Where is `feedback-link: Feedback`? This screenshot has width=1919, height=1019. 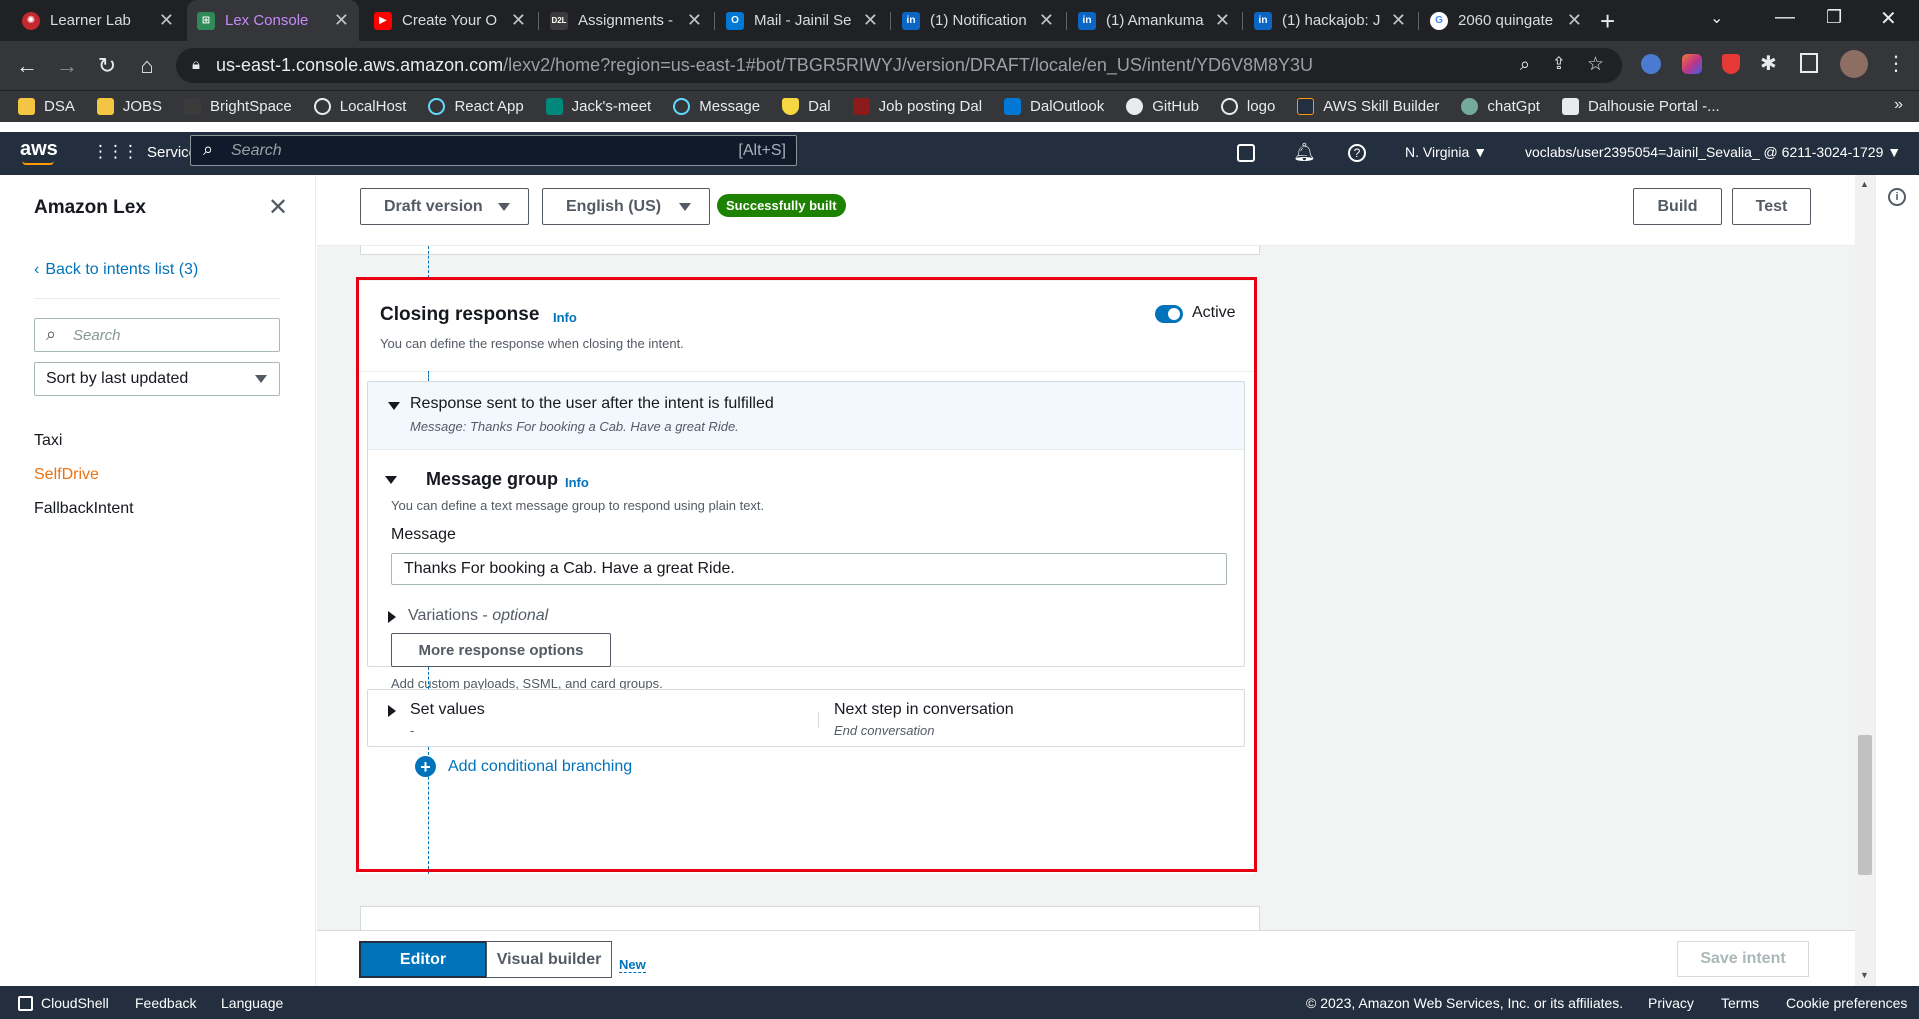 feedback-link: Feedback is located at coordinates (165, 1003).